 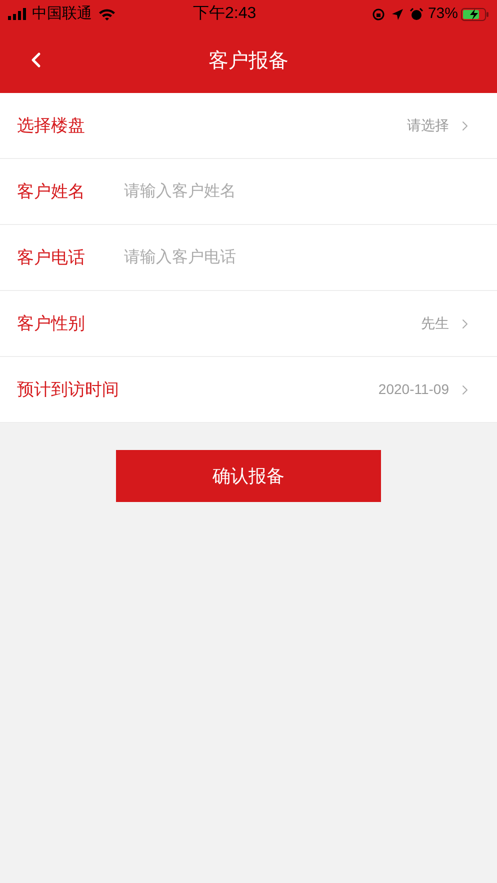 I want to click on rotation-lock-icon, so click(x=378, y=14).